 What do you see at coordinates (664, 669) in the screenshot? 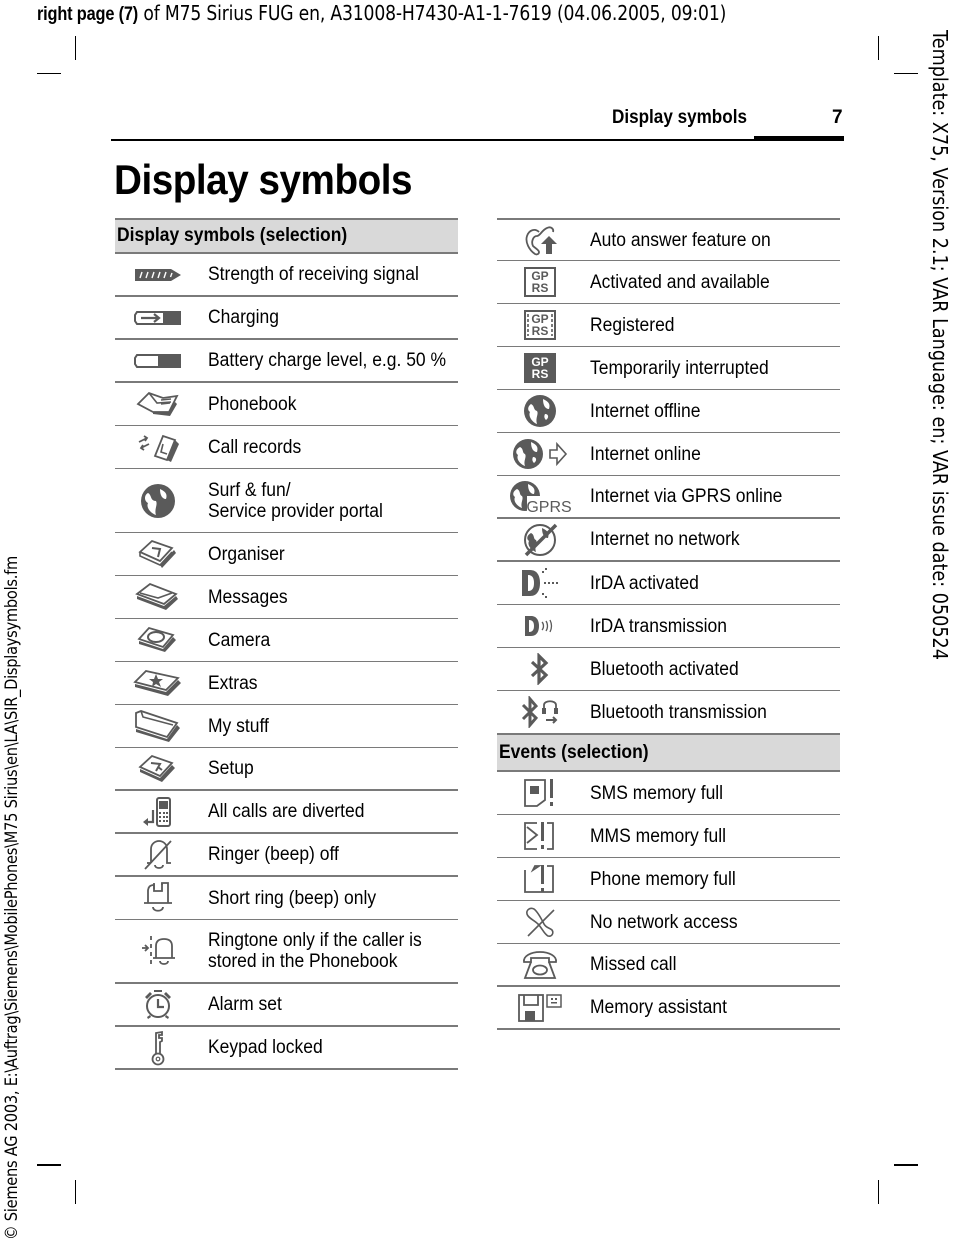
I see `row-label: Bluetooth activated` at bounding box center [664, 669].